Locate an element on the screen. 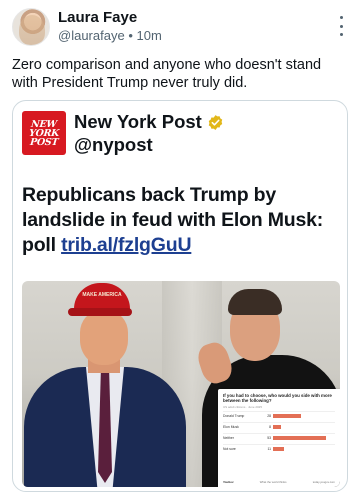 The image size is (360, 500). author-handle: @laurafaye is located at coordinates (91, 35).